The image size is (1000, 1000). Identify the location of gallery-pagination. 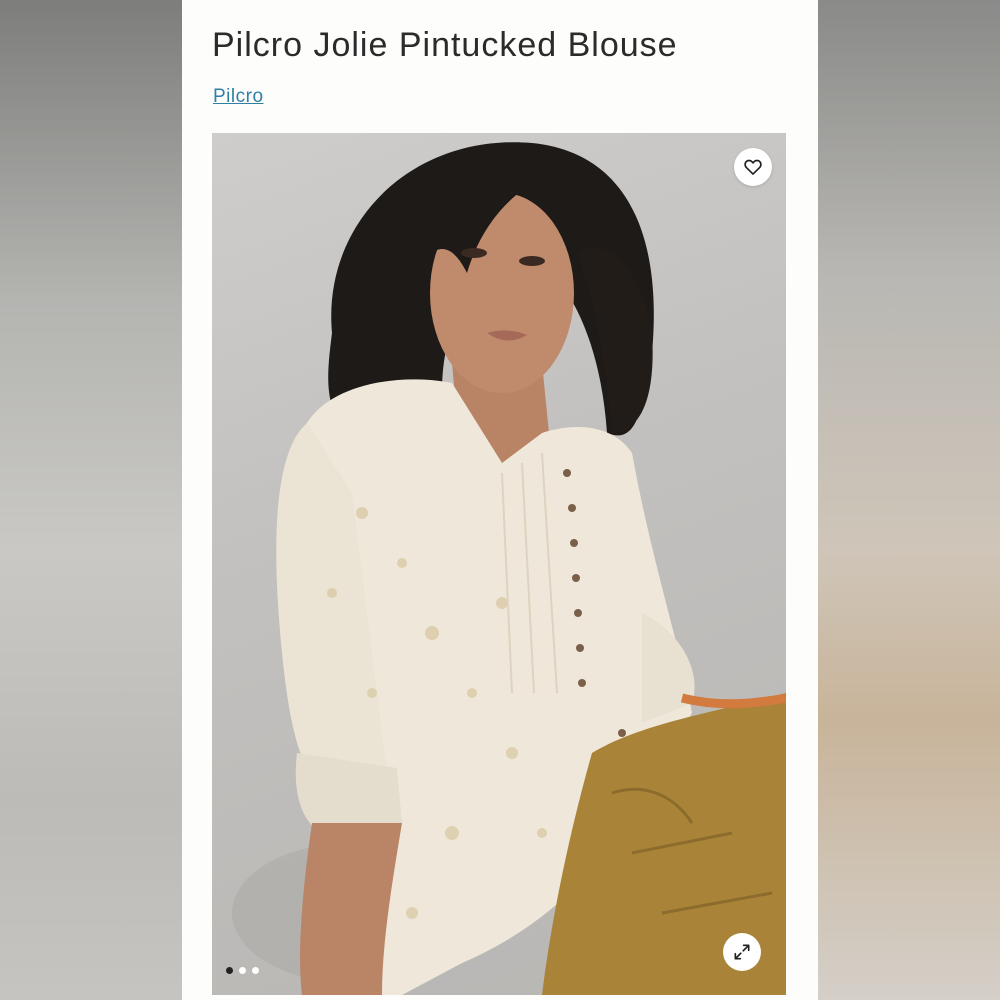
(242, 970).